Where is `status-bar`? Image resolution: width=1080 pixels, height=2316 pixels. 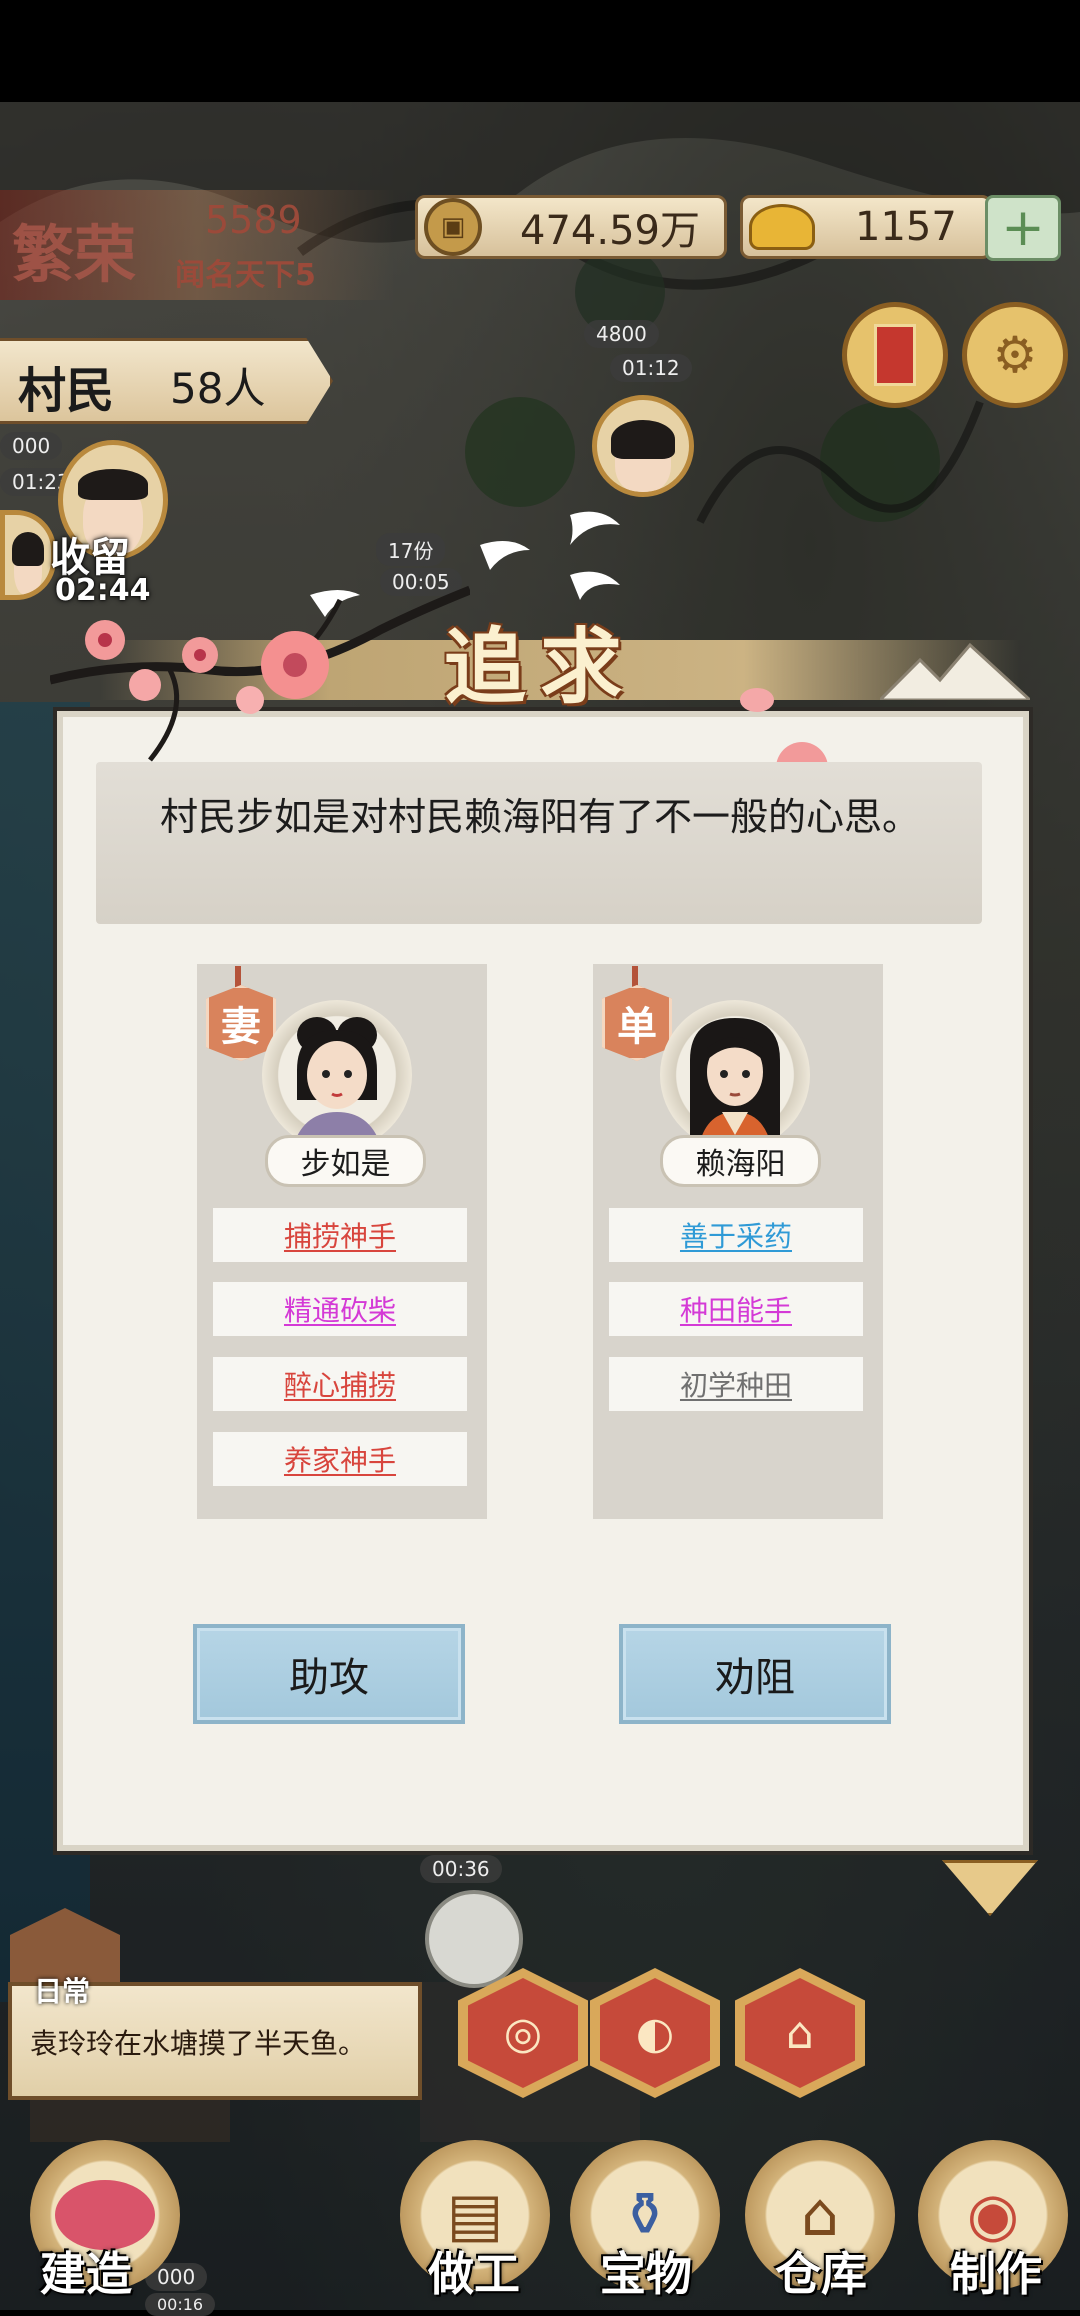 status-bar is located at coordinates (540, 51).